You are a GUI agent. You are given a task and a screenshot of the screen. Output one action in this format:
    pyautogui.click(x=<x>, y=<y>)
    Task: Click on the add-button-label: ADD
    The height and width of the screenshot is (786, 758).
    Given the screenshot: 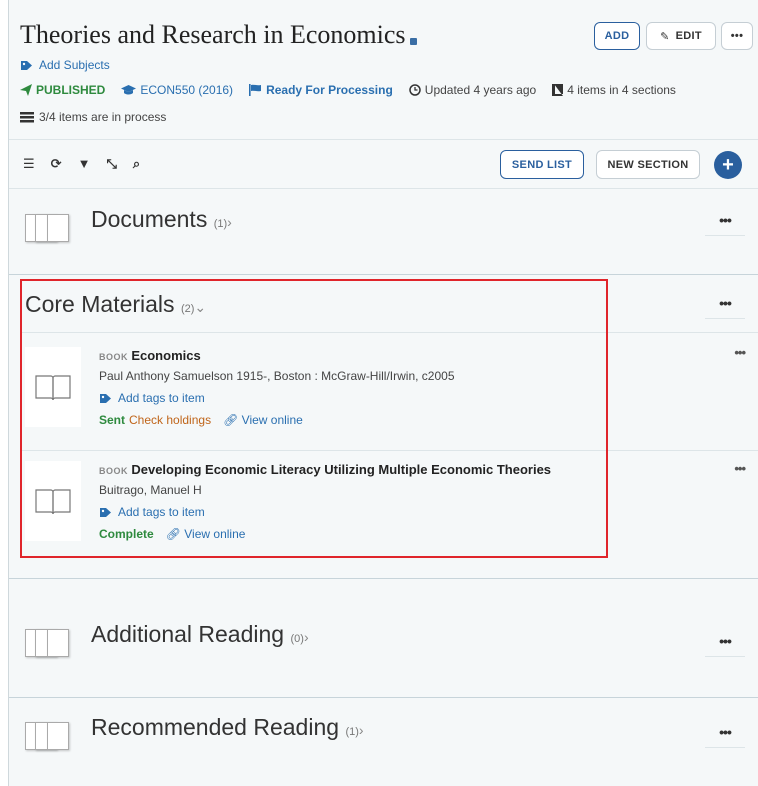 What is the action you would take?
    pyautogui.click(x=617, y=36)
    